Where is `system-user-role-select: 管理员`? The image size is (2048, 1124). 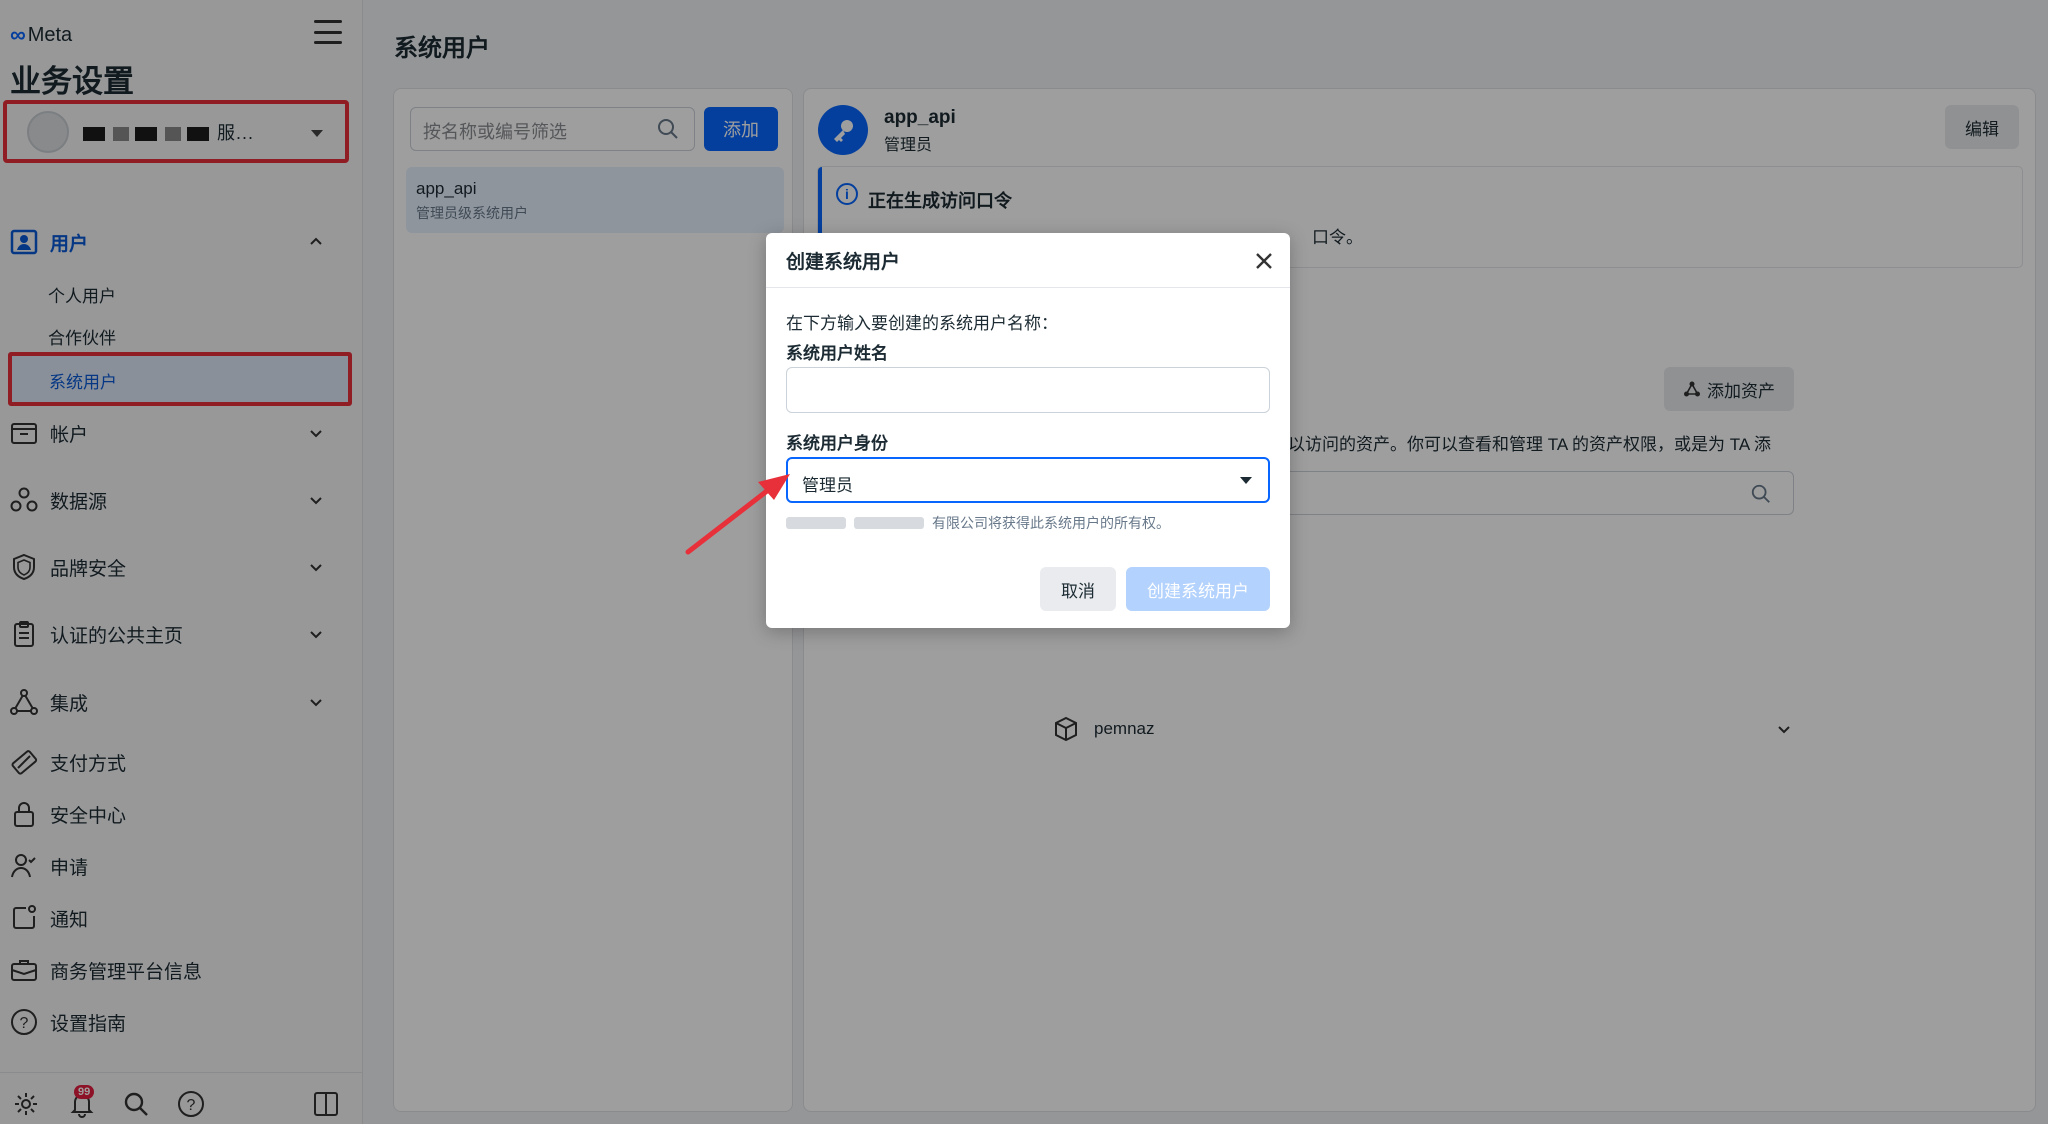
system-user-role-select: 管理员 is located at coordinates (1028, 480).